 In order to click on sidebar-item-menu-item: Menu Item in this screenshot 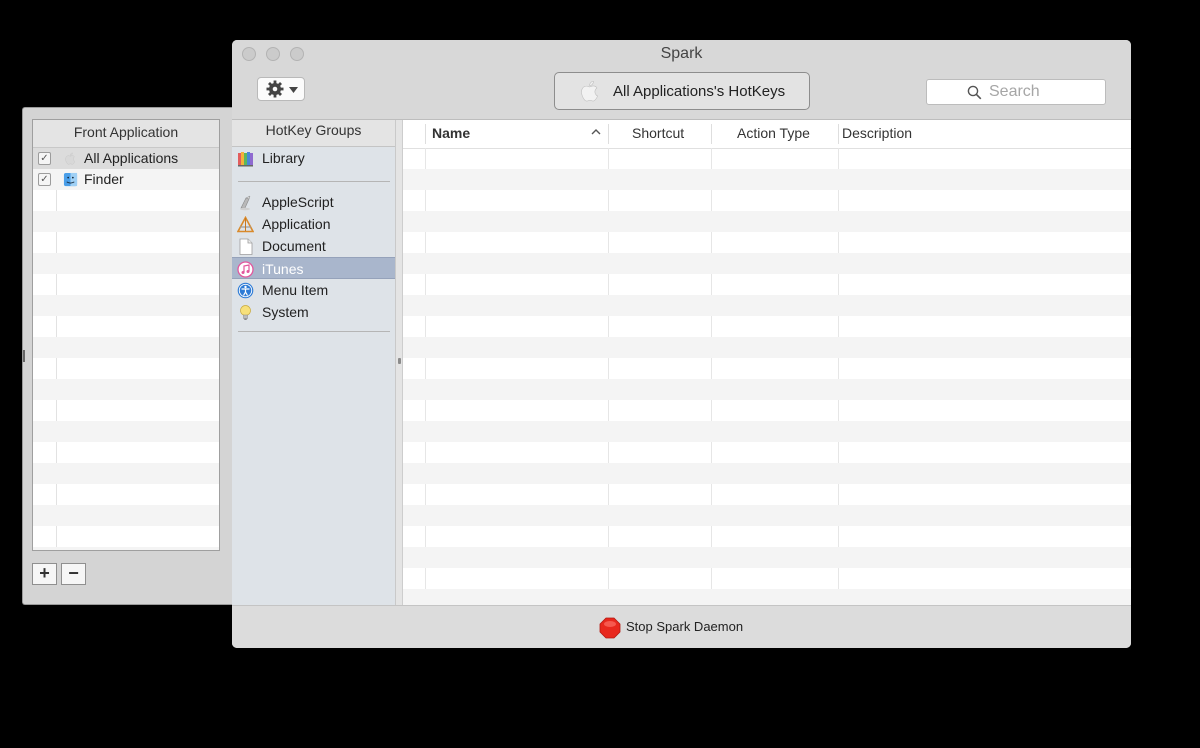, I will do `click(313, 290)`.